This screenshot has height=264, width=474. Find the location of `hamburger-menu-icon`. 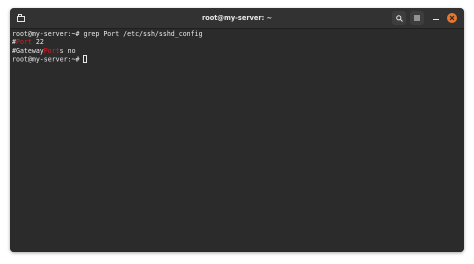

hamburger-menu-icon is located at coordinates (417, 18).